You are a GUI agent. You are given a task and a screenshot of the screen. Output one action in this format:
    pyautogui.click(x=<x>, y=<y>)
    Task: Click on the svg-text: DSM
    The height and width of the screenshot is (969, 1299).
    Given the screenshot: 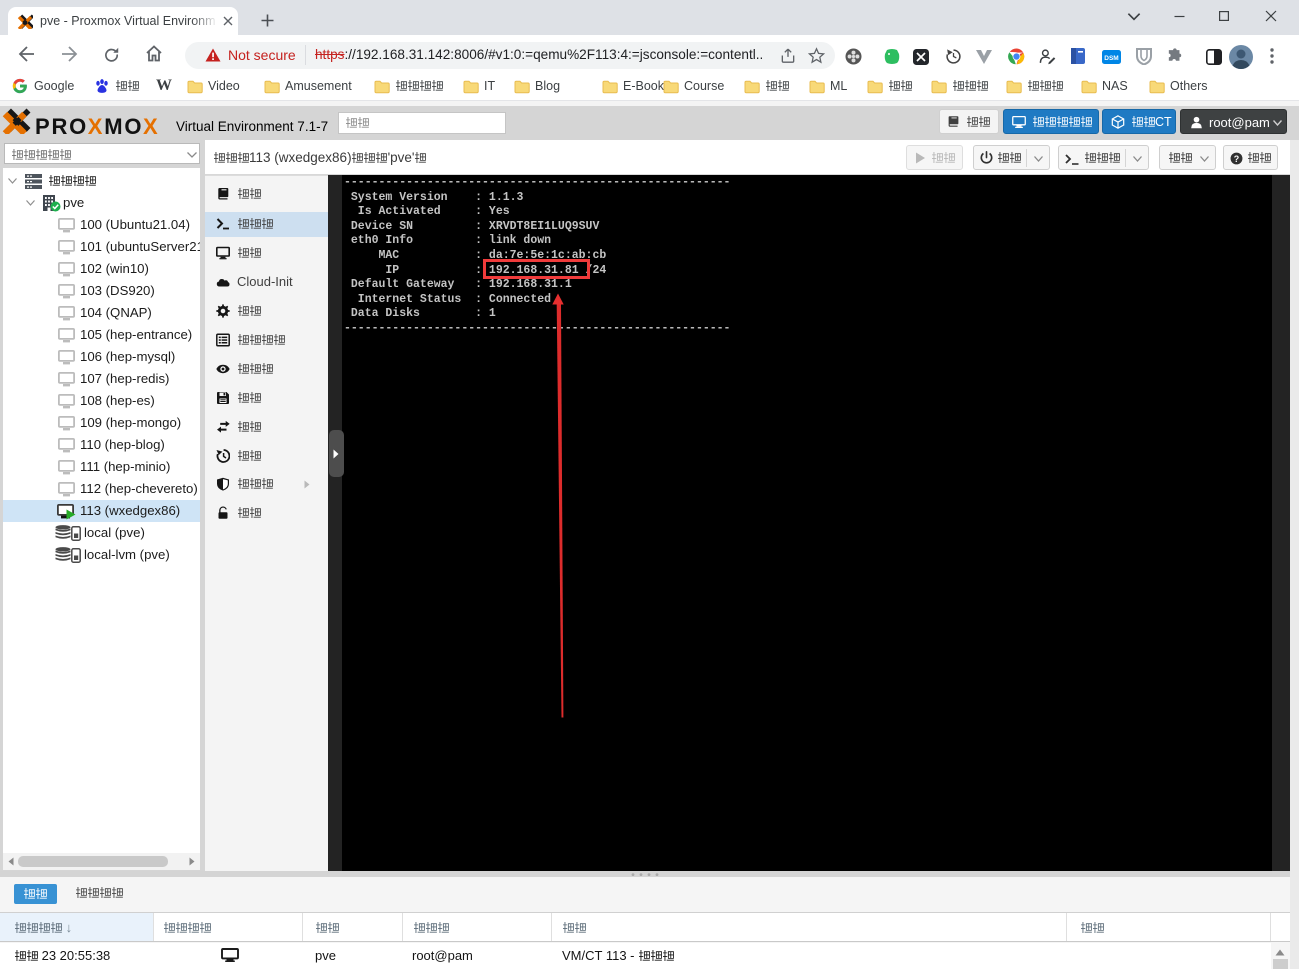 What is the action you would take?
    pyautogui.click(x=1111, y=58)
    